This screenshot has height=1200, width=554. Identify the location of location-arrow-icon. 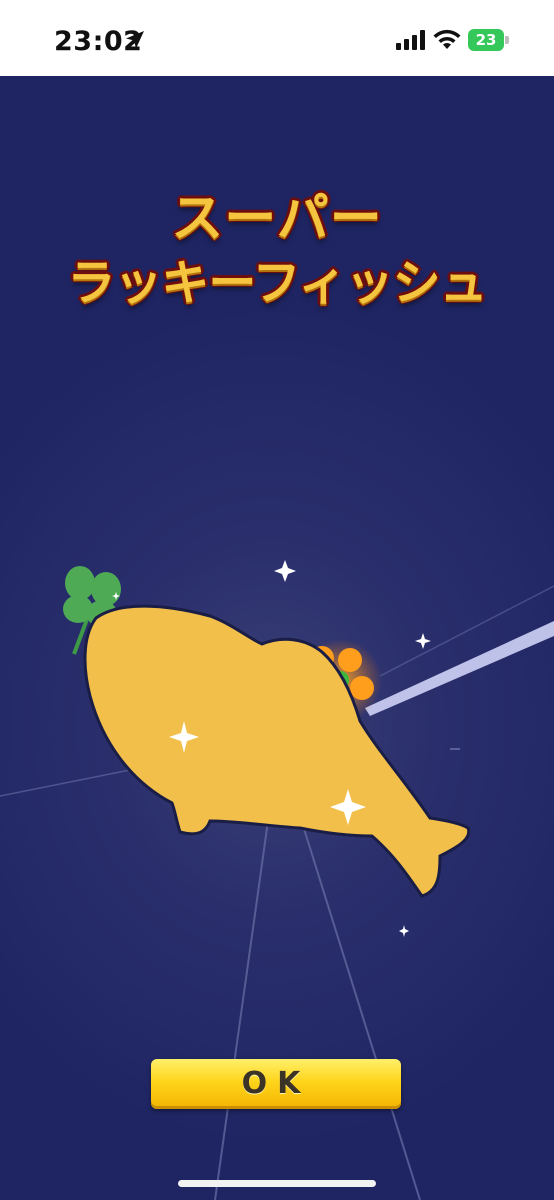
(135, 40).